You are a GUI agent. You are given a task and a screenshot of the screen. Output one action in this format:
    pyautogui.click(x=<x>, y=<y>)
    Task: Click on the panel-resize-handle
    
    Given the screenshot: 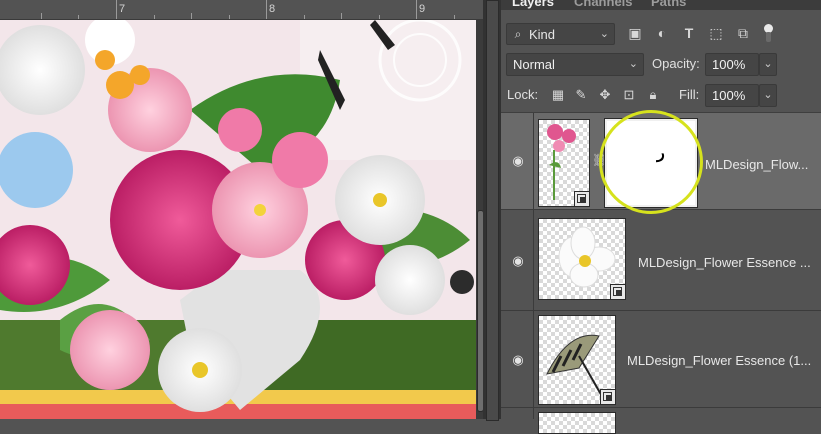 What is the action you would take?
    pyautogui.click(x=492, y=210)
    